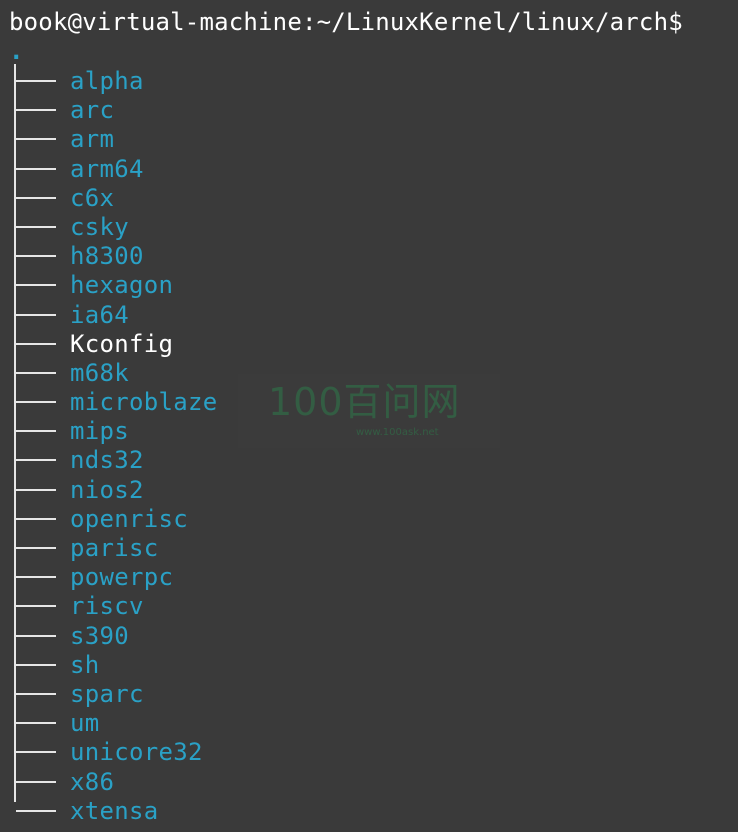 The height and width of the screenshot is (832, 738). What do you see at coordinates (369, 664) in the screenshot?
I see `tree-item: sh` at bounding box center [369, 664].